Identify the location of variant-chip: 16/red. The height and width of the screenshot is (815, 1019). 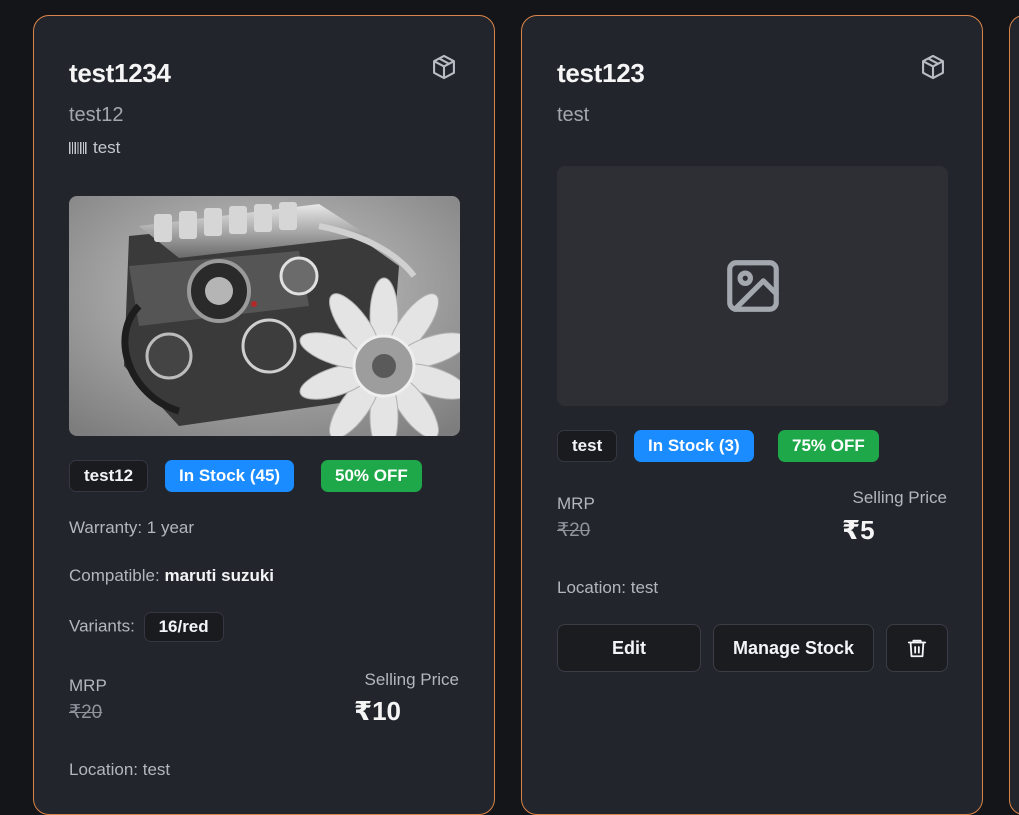
(183, 627).